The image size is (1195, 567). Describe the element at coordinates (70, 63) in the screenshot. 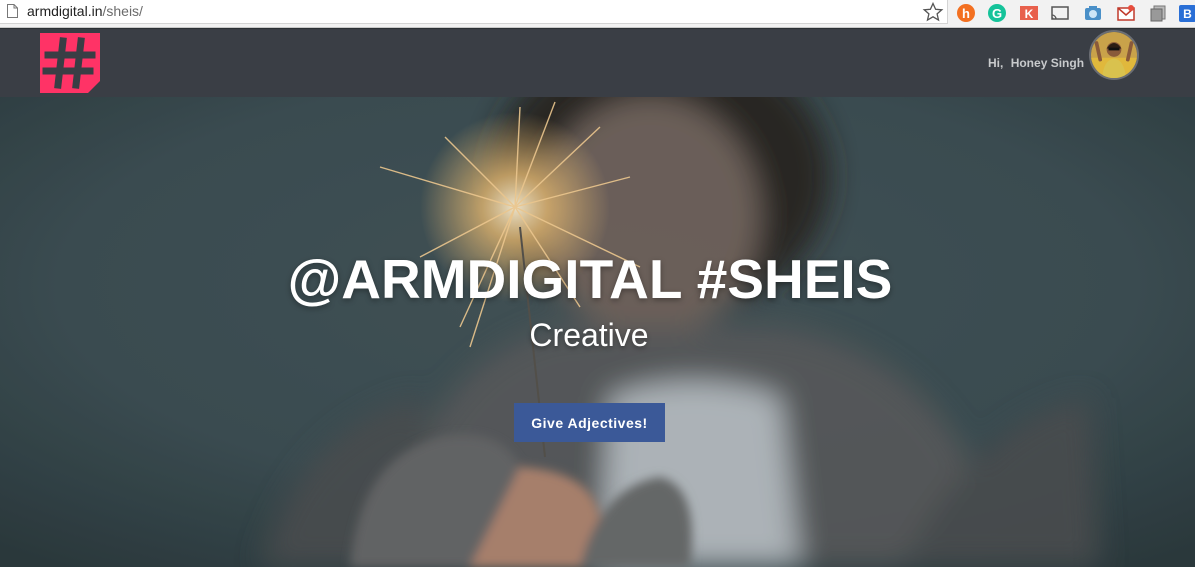

I see `hashtag-logo` at that location.